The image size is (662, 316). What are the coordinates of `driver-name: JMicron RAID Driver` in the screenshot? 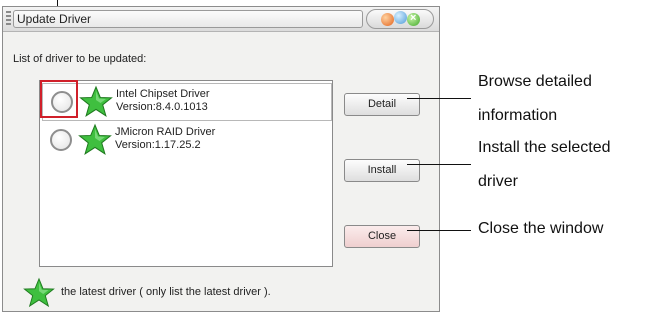 It's located at (165, 132).